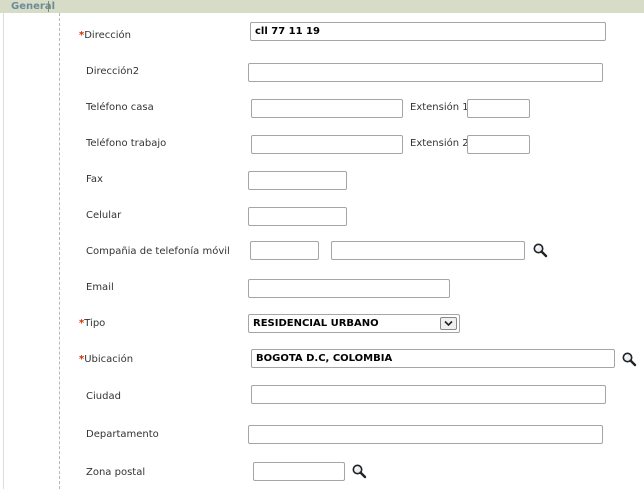 The width and height of the screenshot is (644, 489). I want to click on chevron-down-icon, so click(448, 323).